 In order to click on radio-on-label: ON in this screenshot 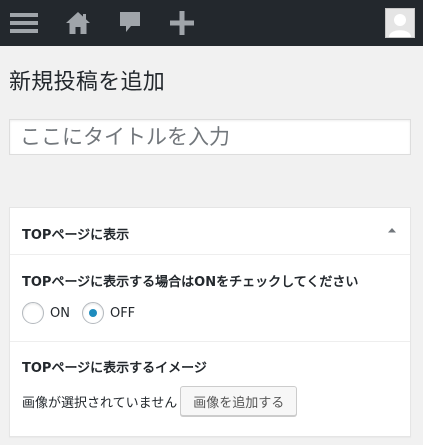, I will do `click(60, 313)`.